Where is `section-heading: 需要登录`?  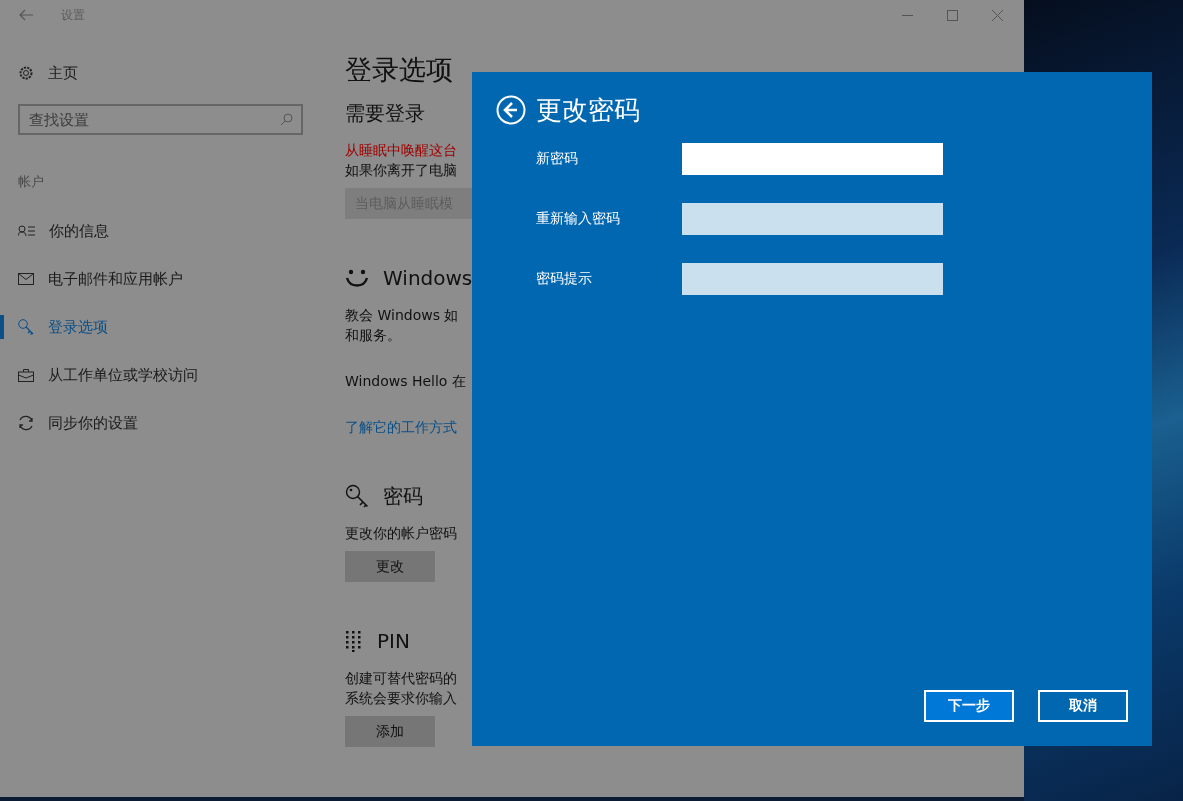
section-heading: 需要登录 is located at coordinates (385, 113).